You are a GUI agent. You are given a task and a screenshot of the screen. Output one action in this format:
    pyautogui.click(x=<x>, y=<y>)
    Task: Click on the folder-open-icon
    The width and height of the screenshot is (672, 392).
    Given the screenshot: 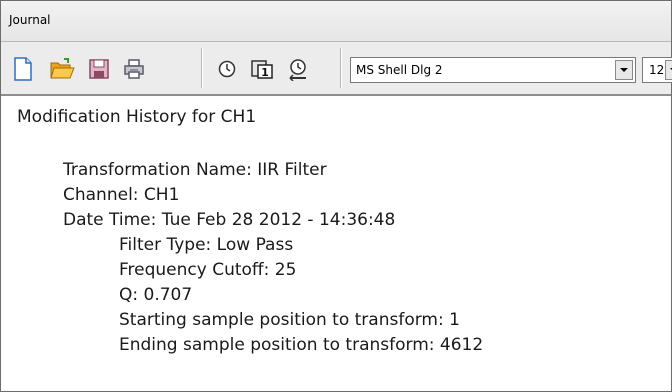 What is the action you would take?
    pyautogui.click(x=62, y=68)
    